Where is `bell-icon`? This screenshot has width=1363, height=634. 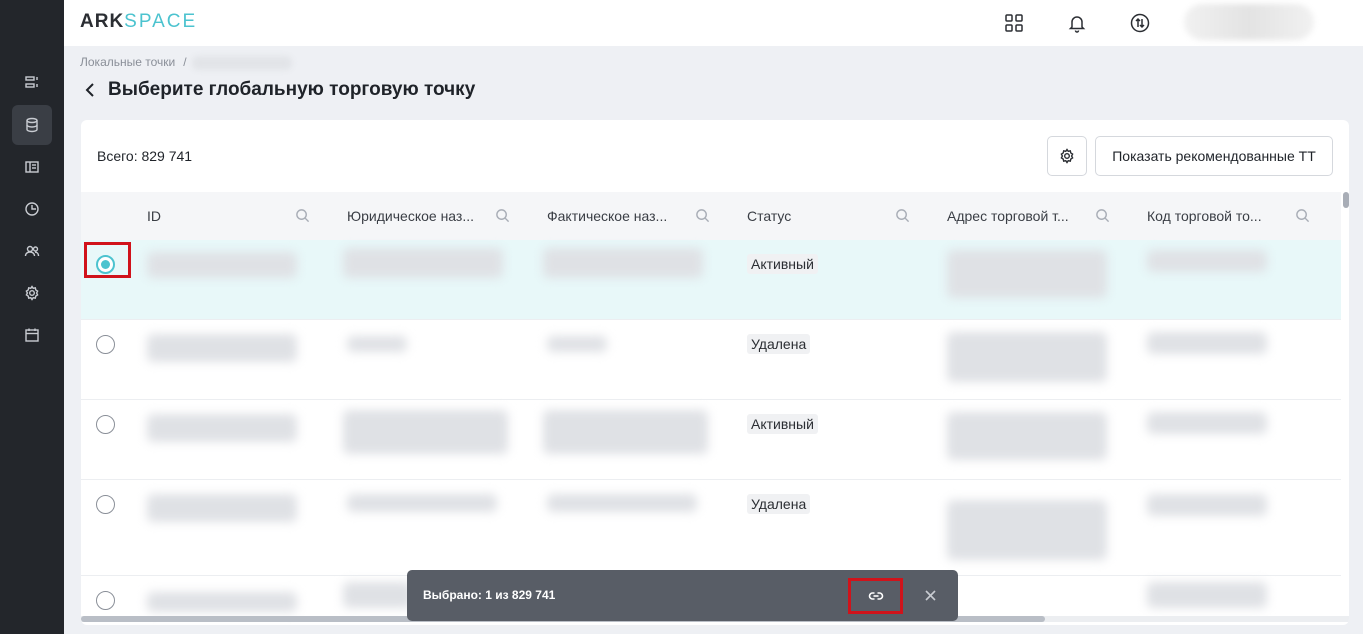
bell-icon is located at coordinates (1077, 24).